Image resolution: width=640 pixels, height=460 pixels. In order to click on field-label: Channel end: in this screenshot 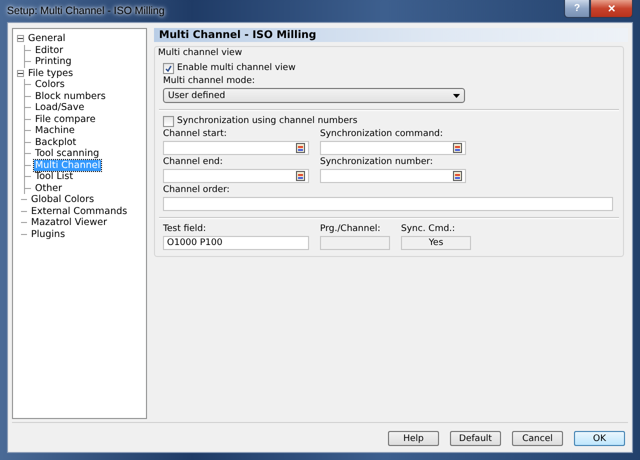, I will do `click(193, 162)`.